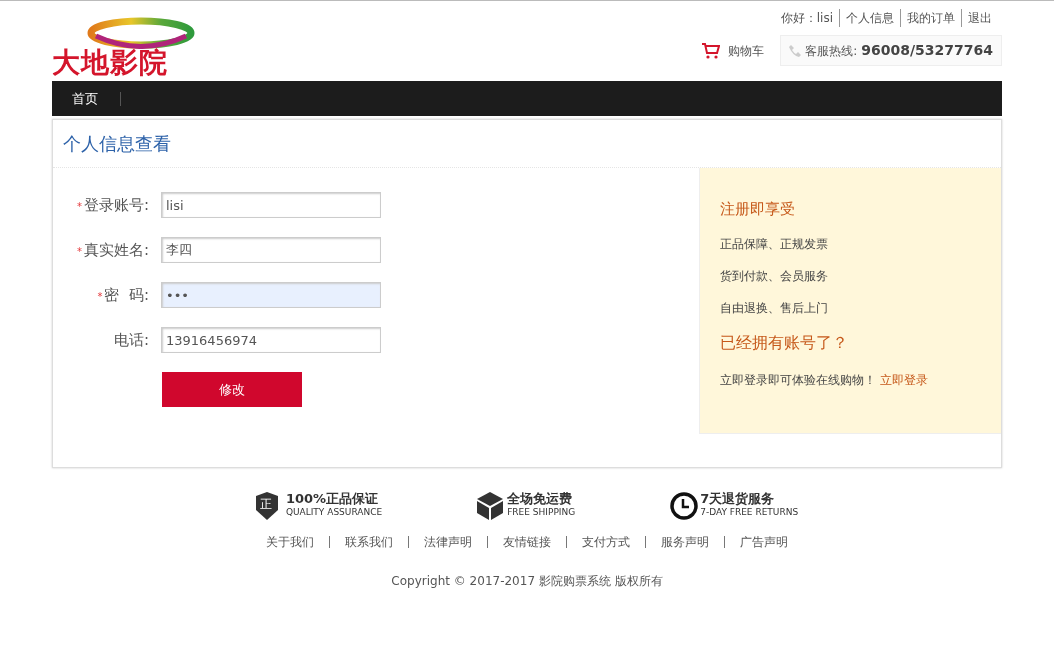 This screenshot has height=657, width=1054. I want to click on guarantee-title: 100%正品保证, so click(332, 498).